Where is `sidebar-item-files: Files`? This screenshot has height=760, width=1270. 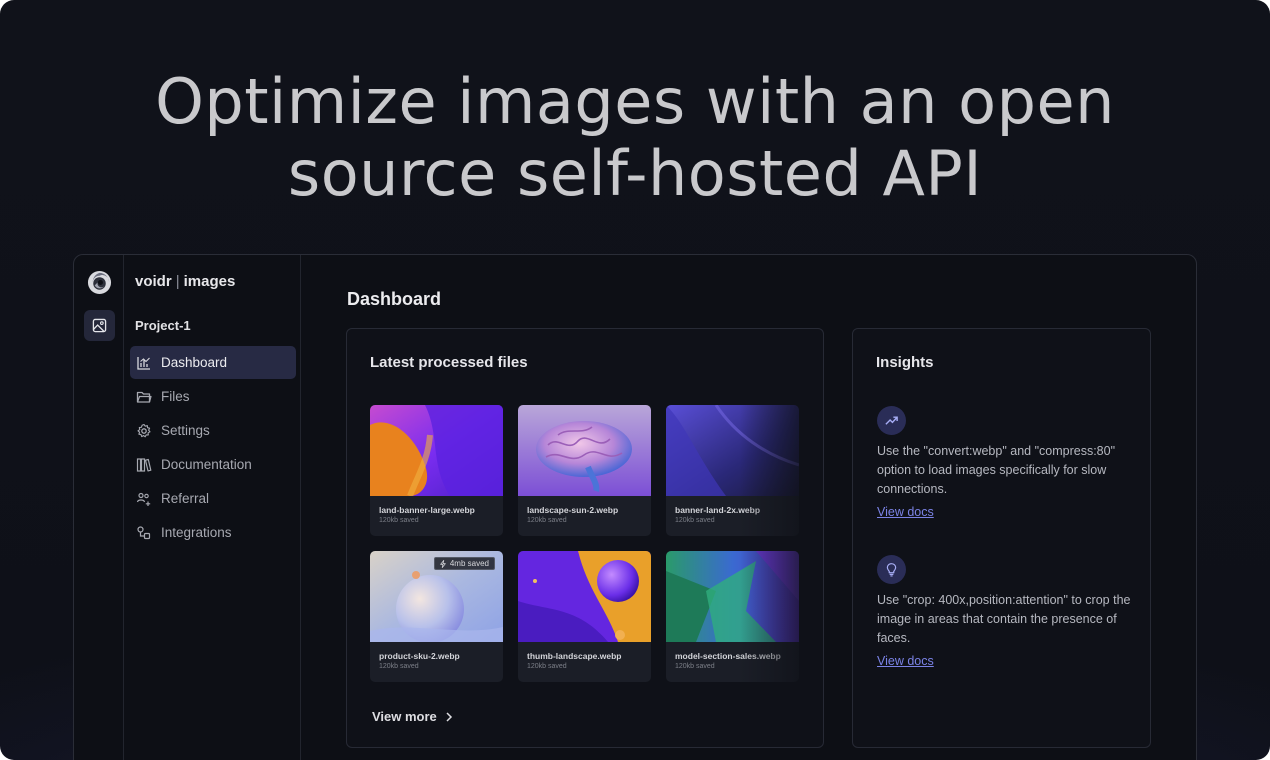
sidebar-item-files: Files is located at coordinates (213, 396).